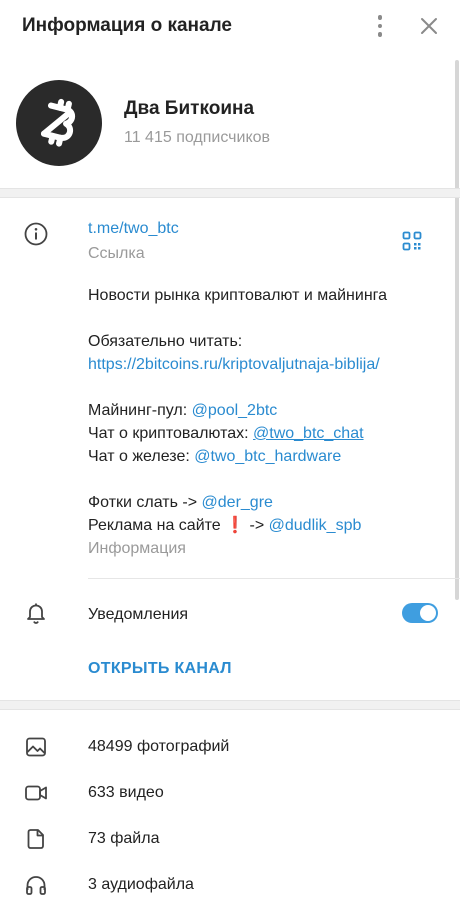  I want to click on ads-link: @dudlik_spb, so click(315, 525).